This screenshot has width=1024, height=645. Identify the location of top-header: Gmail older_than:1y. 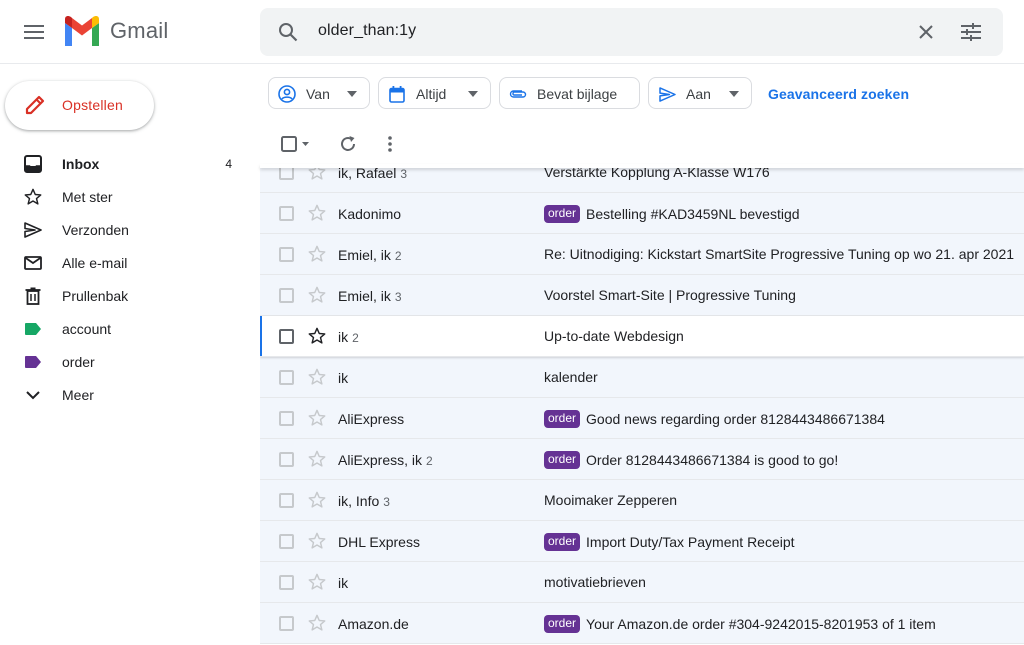
(512, 32).